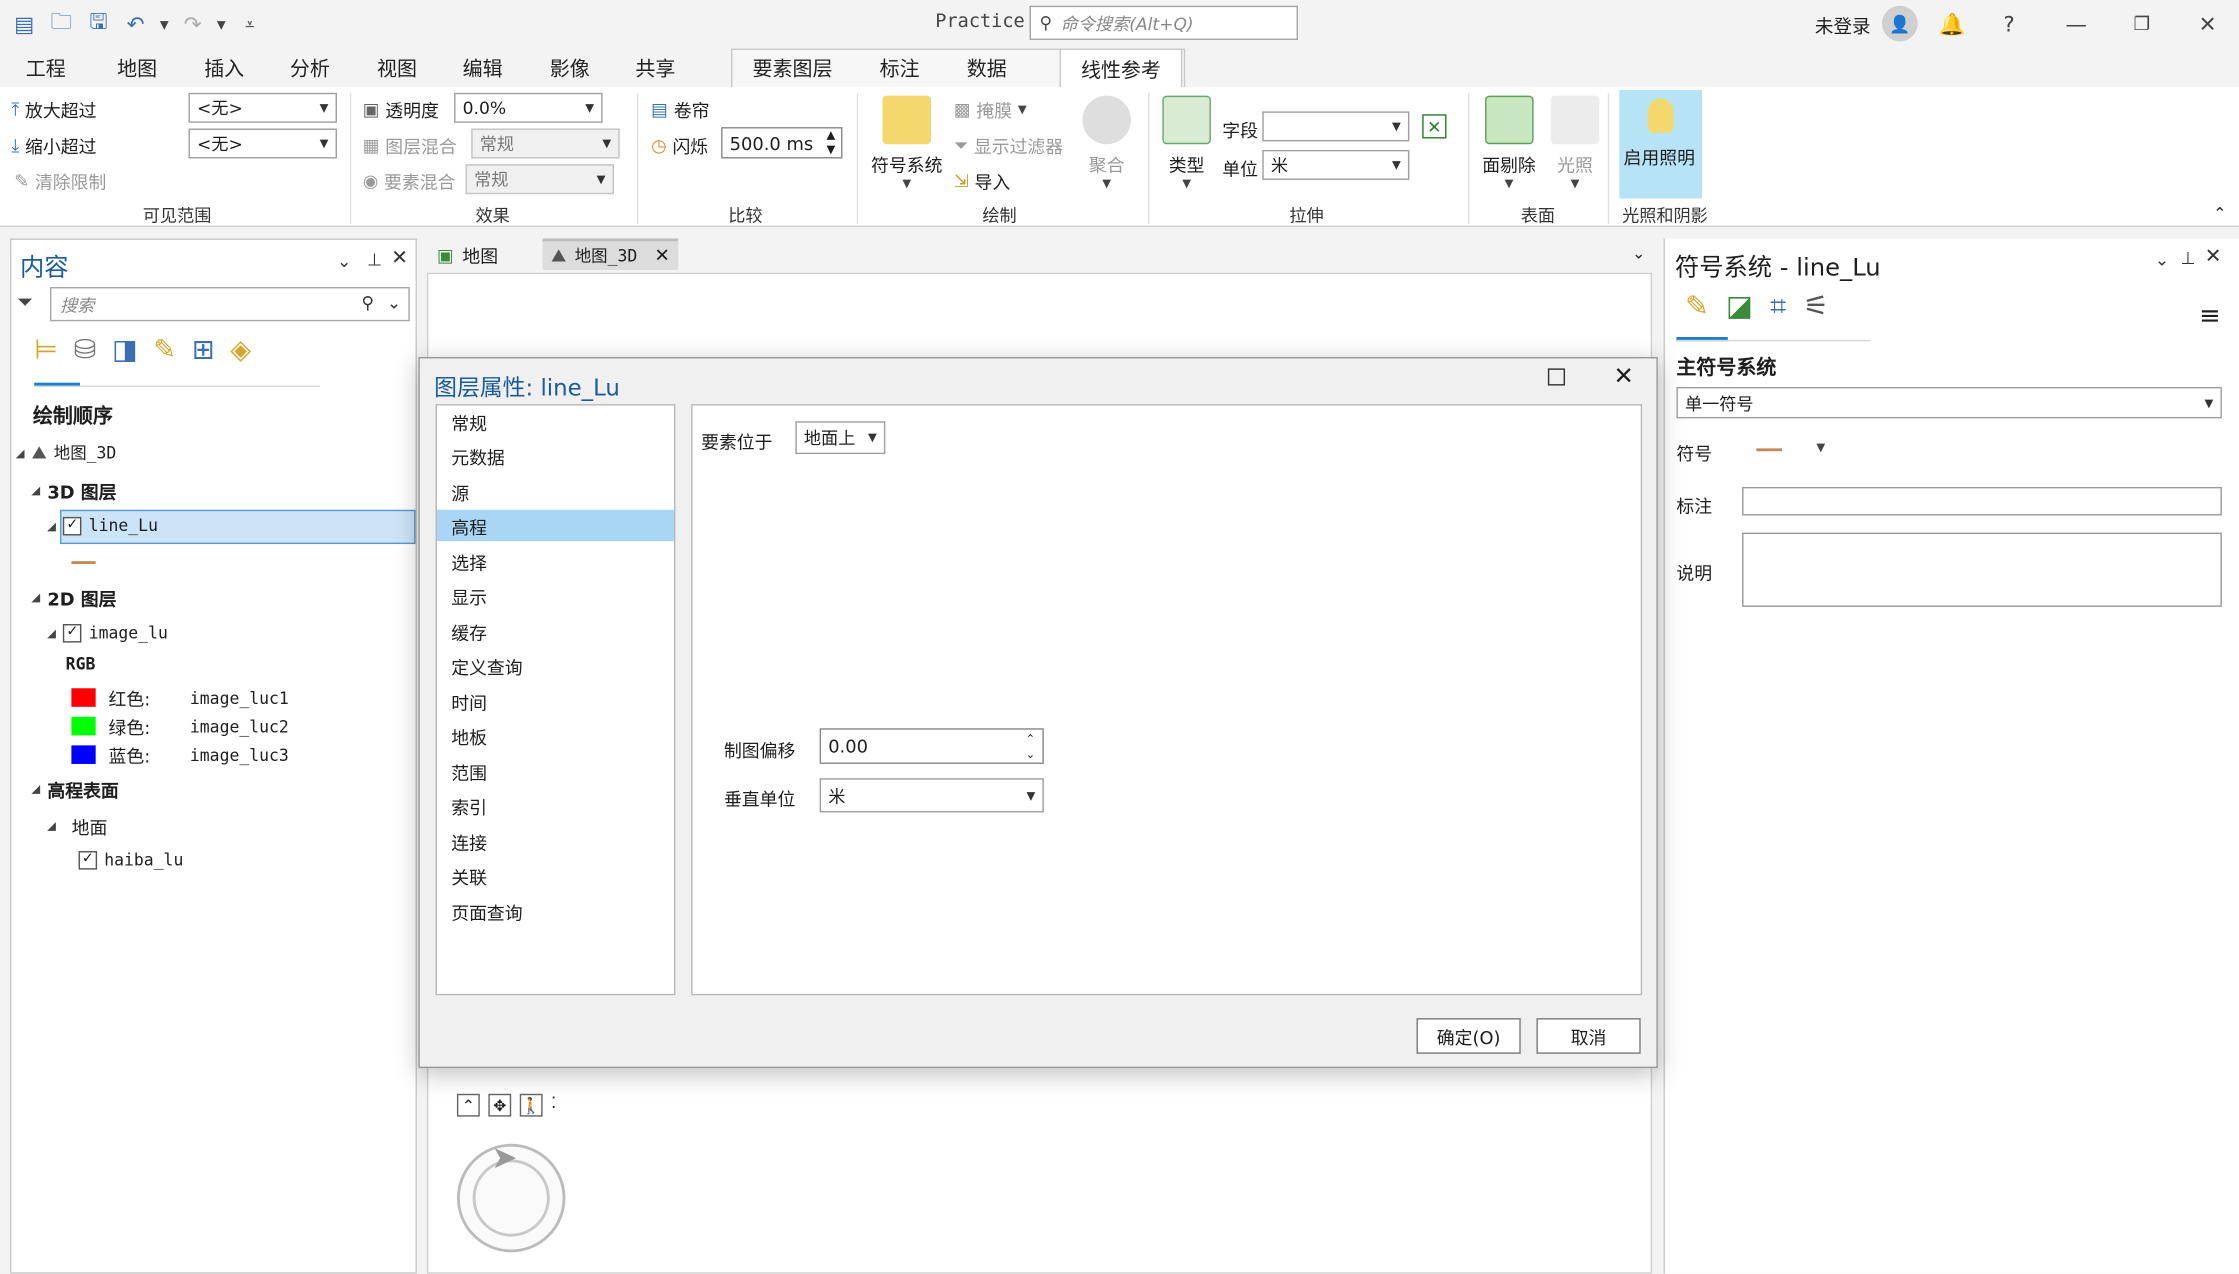  Describe the element at coordinates (555, 875) in the screenshot. I see `nav-relates: 关联` at that location.